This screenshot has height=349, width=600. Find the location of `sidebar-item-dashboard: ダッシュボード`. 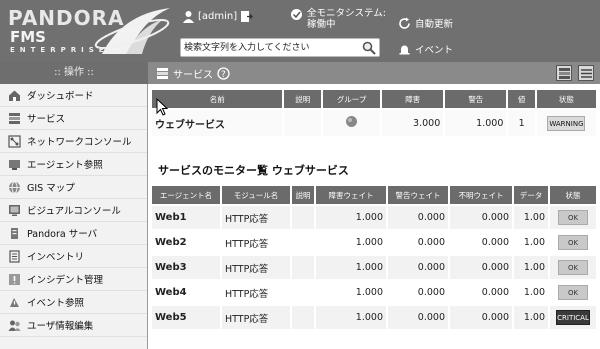

sidebar-item-dashboard: ダッシュボード is located at coordinates (73, 95).